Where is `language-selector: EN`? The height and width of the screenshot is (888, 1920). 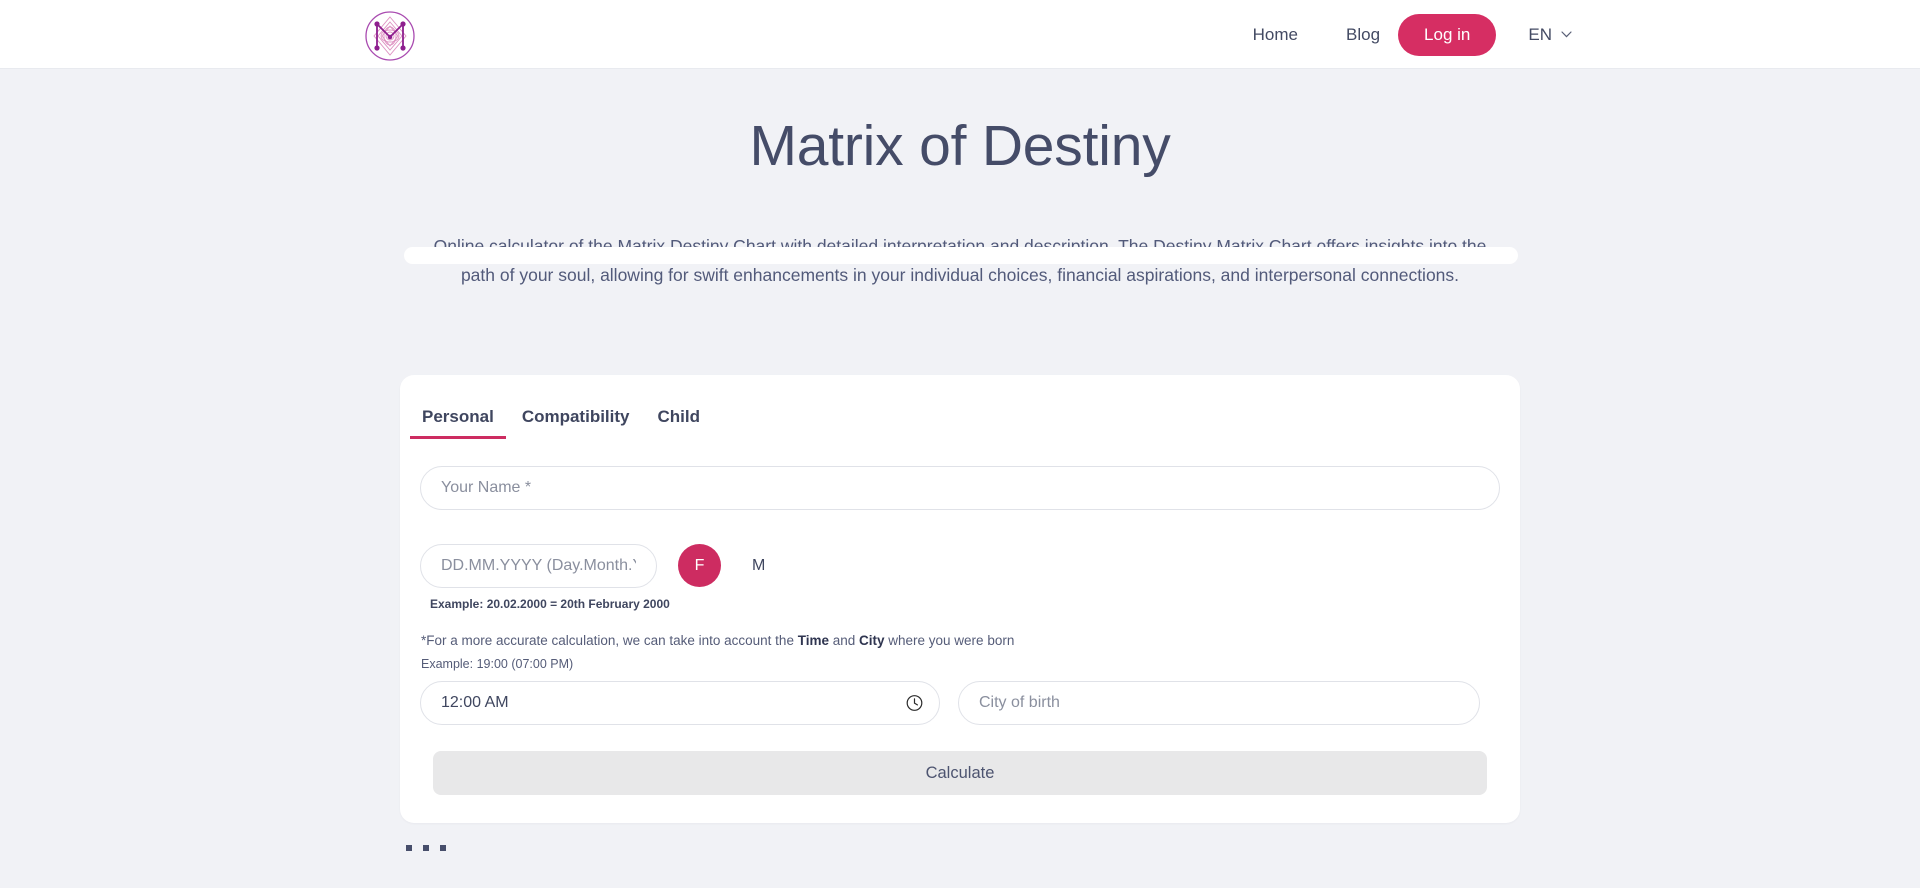
language-selector: EN is located at coordinates (1550, 35).